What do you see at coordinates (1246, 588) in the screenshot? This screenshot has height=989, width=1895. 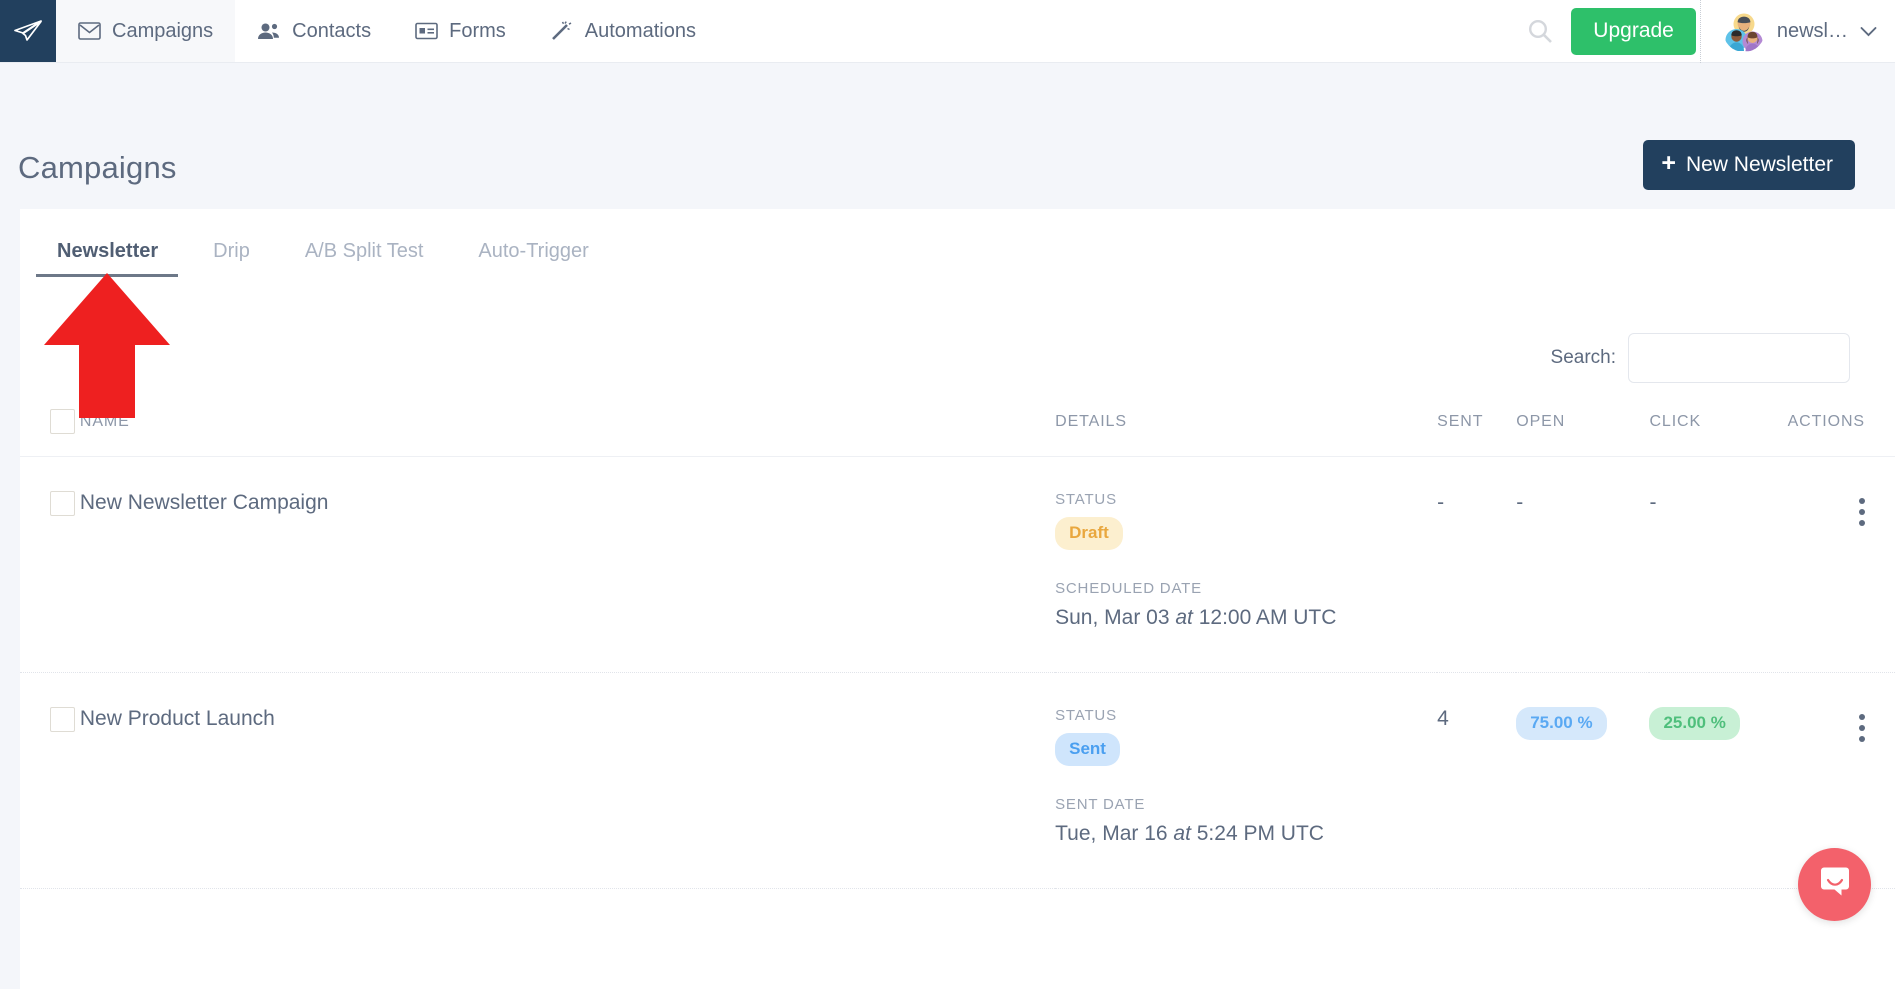 I see `date-label: SCHEDULED DATE` at bounding box center [1246, 588].